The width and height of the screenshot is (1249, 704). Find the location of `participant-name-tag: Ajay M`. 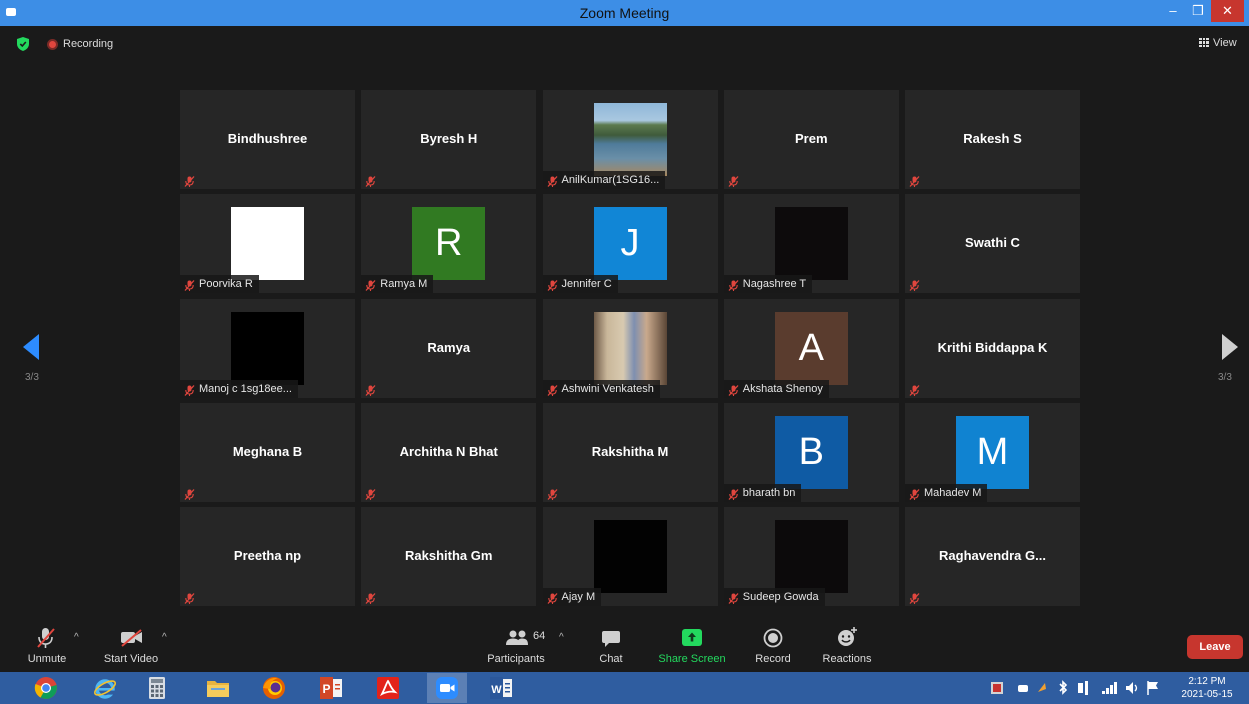

participant-name-tag: Ajay M is located at coordinates (572, 597).